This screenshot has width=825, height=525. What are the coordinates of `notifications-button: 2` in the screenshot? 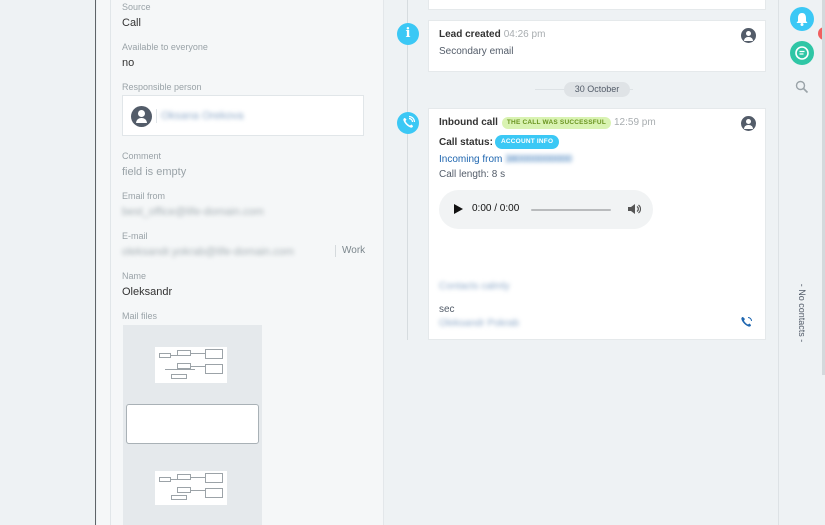 It's located at (807, 23).